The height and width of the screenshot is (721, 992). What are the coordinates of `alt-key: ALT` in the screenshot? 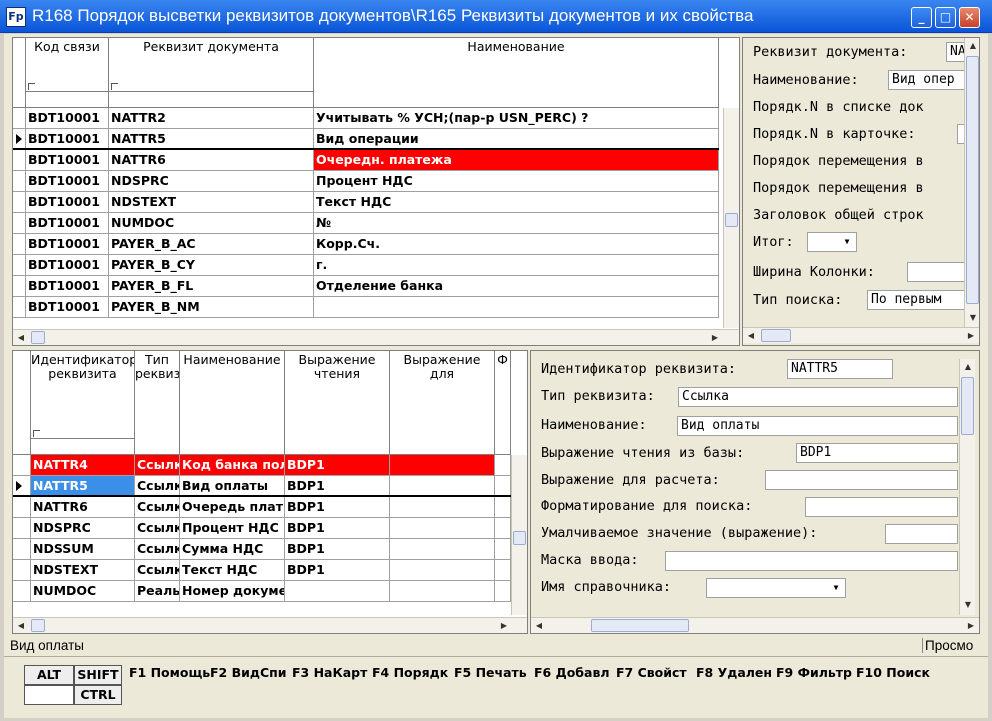 It's located at (49, 675).